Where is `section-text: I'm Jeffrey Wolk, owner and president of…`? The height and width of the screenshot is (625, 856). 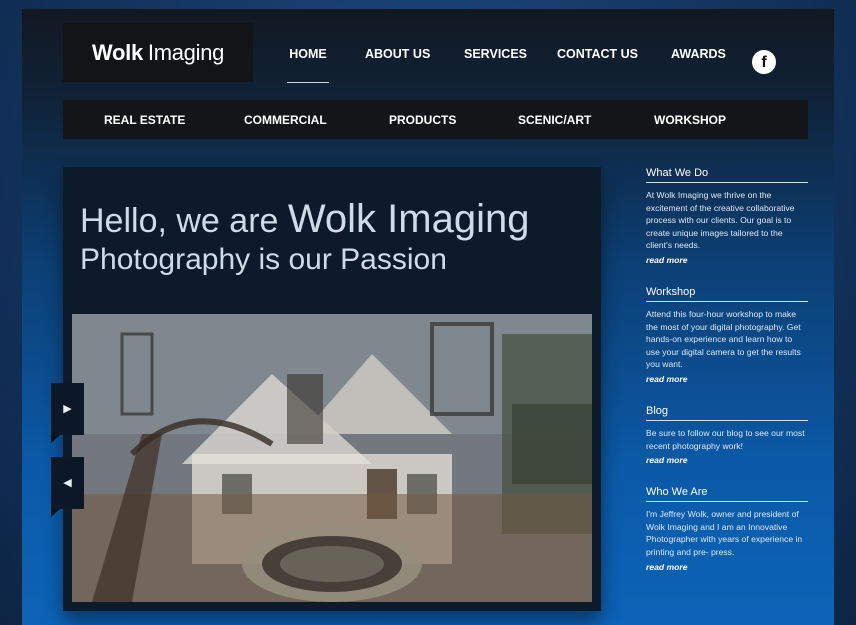
section-text: I'm Jeffrey Wolk, owner and president of… is located at coordinates (724, 533).